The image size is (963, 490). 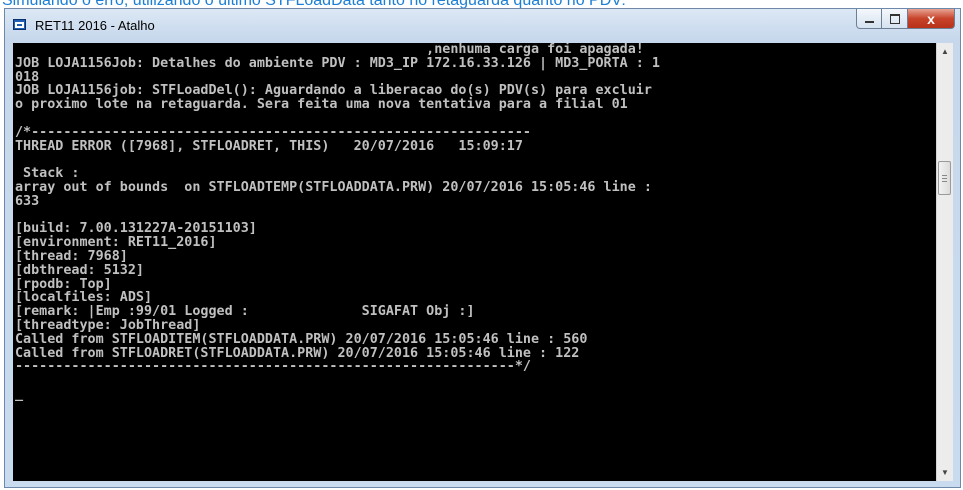 What do you see at coordinates (27, 201) in the screenshot?
I see `console-line: 633` at bounding box center [27, 201].